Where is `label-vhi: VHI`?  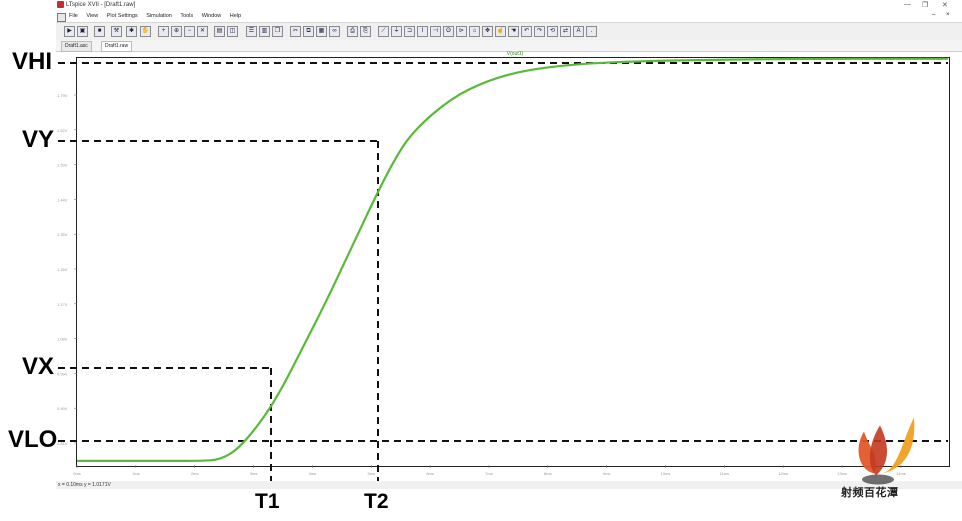 label-vhi: VHI is located at coordinates (32, 61).